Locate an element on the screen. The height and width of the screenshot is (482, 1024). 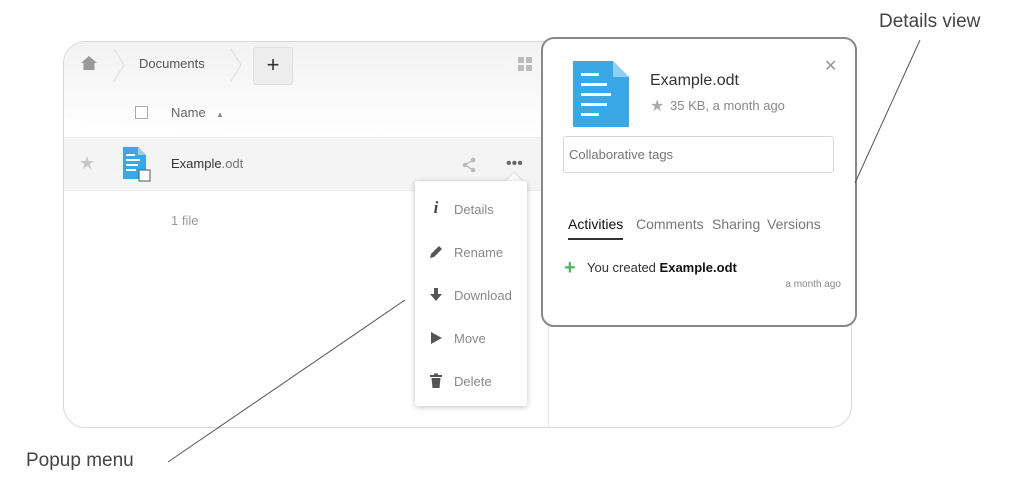
popup-callout-line is located at coordinates (286, 381).